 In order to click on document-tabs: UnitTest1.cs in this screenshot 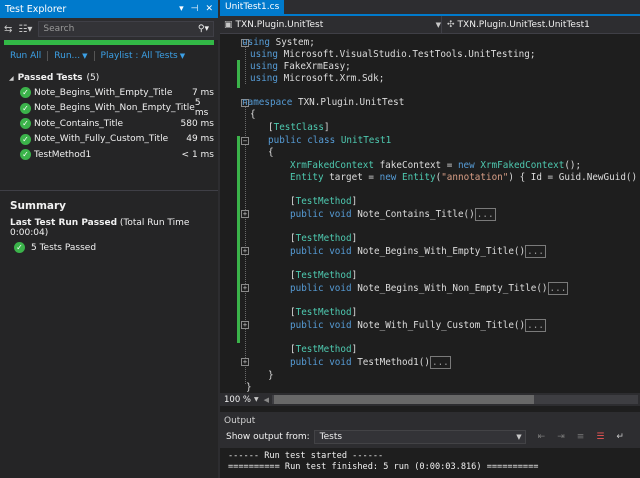, I will do `click(430, 8)`.